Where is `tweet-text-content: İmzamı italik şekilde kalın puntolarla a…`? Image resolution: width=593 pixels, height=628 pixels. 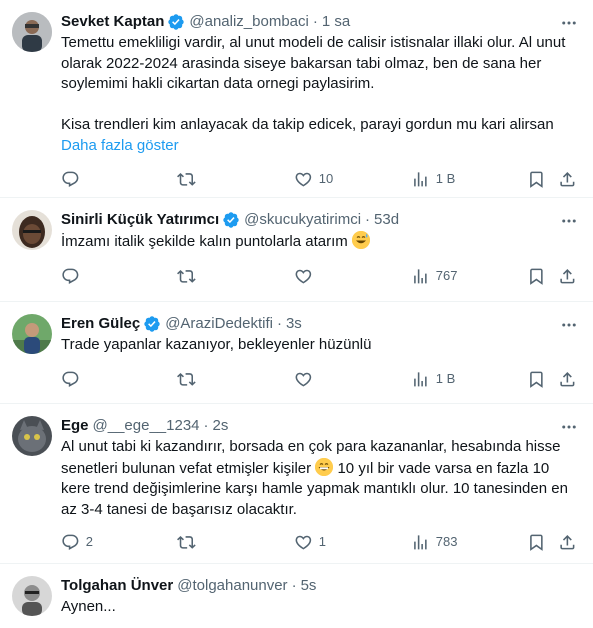
tweet-text-content: İmzamı italik şekilde kalın puntolarla a… is located at coordinates (204, 241).